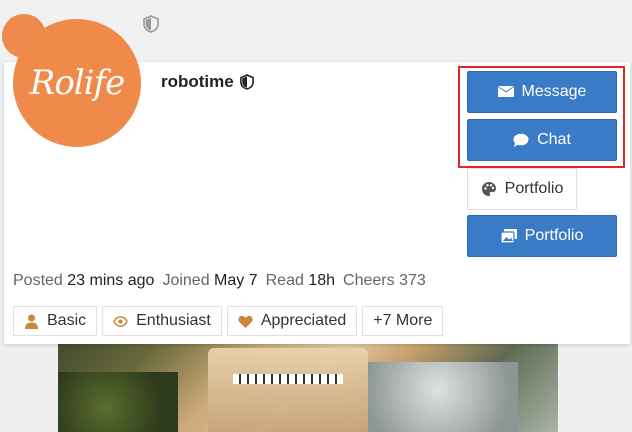 This screenshot has height=432, width=632. I want to click on badge-label: Basic, so click(67, 320).